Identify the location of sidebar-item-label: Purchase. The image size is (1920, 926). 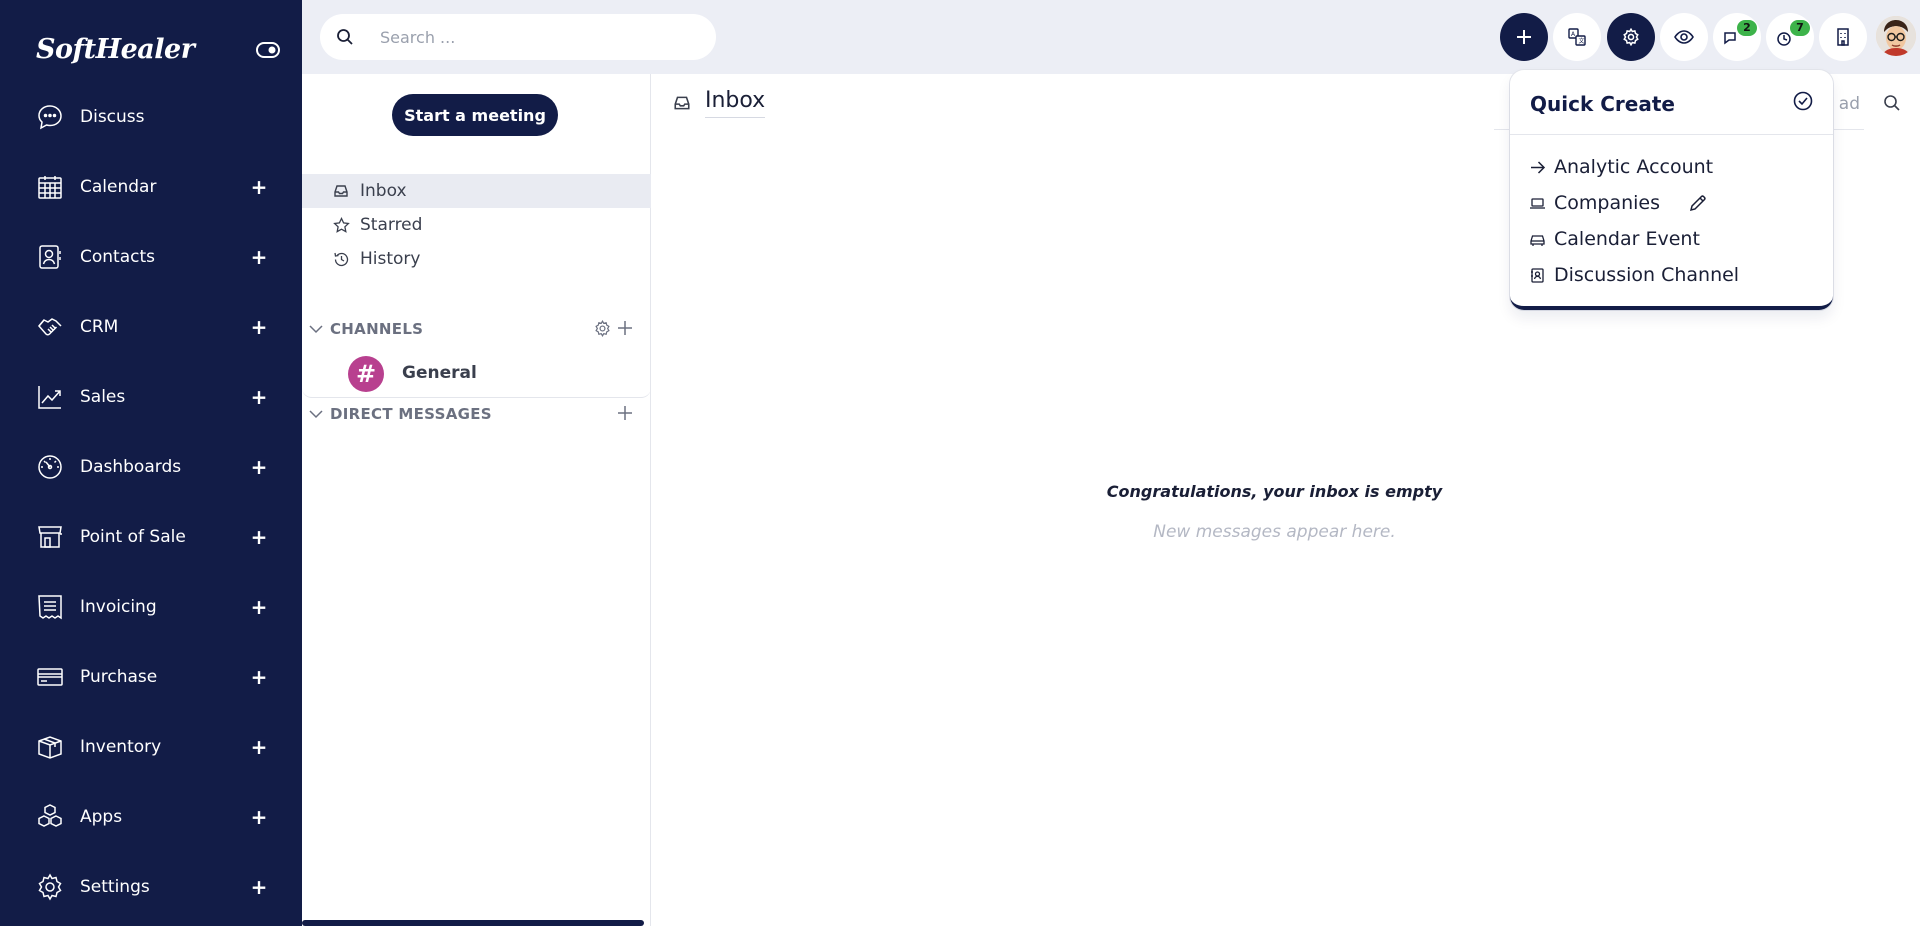
(119, 677).